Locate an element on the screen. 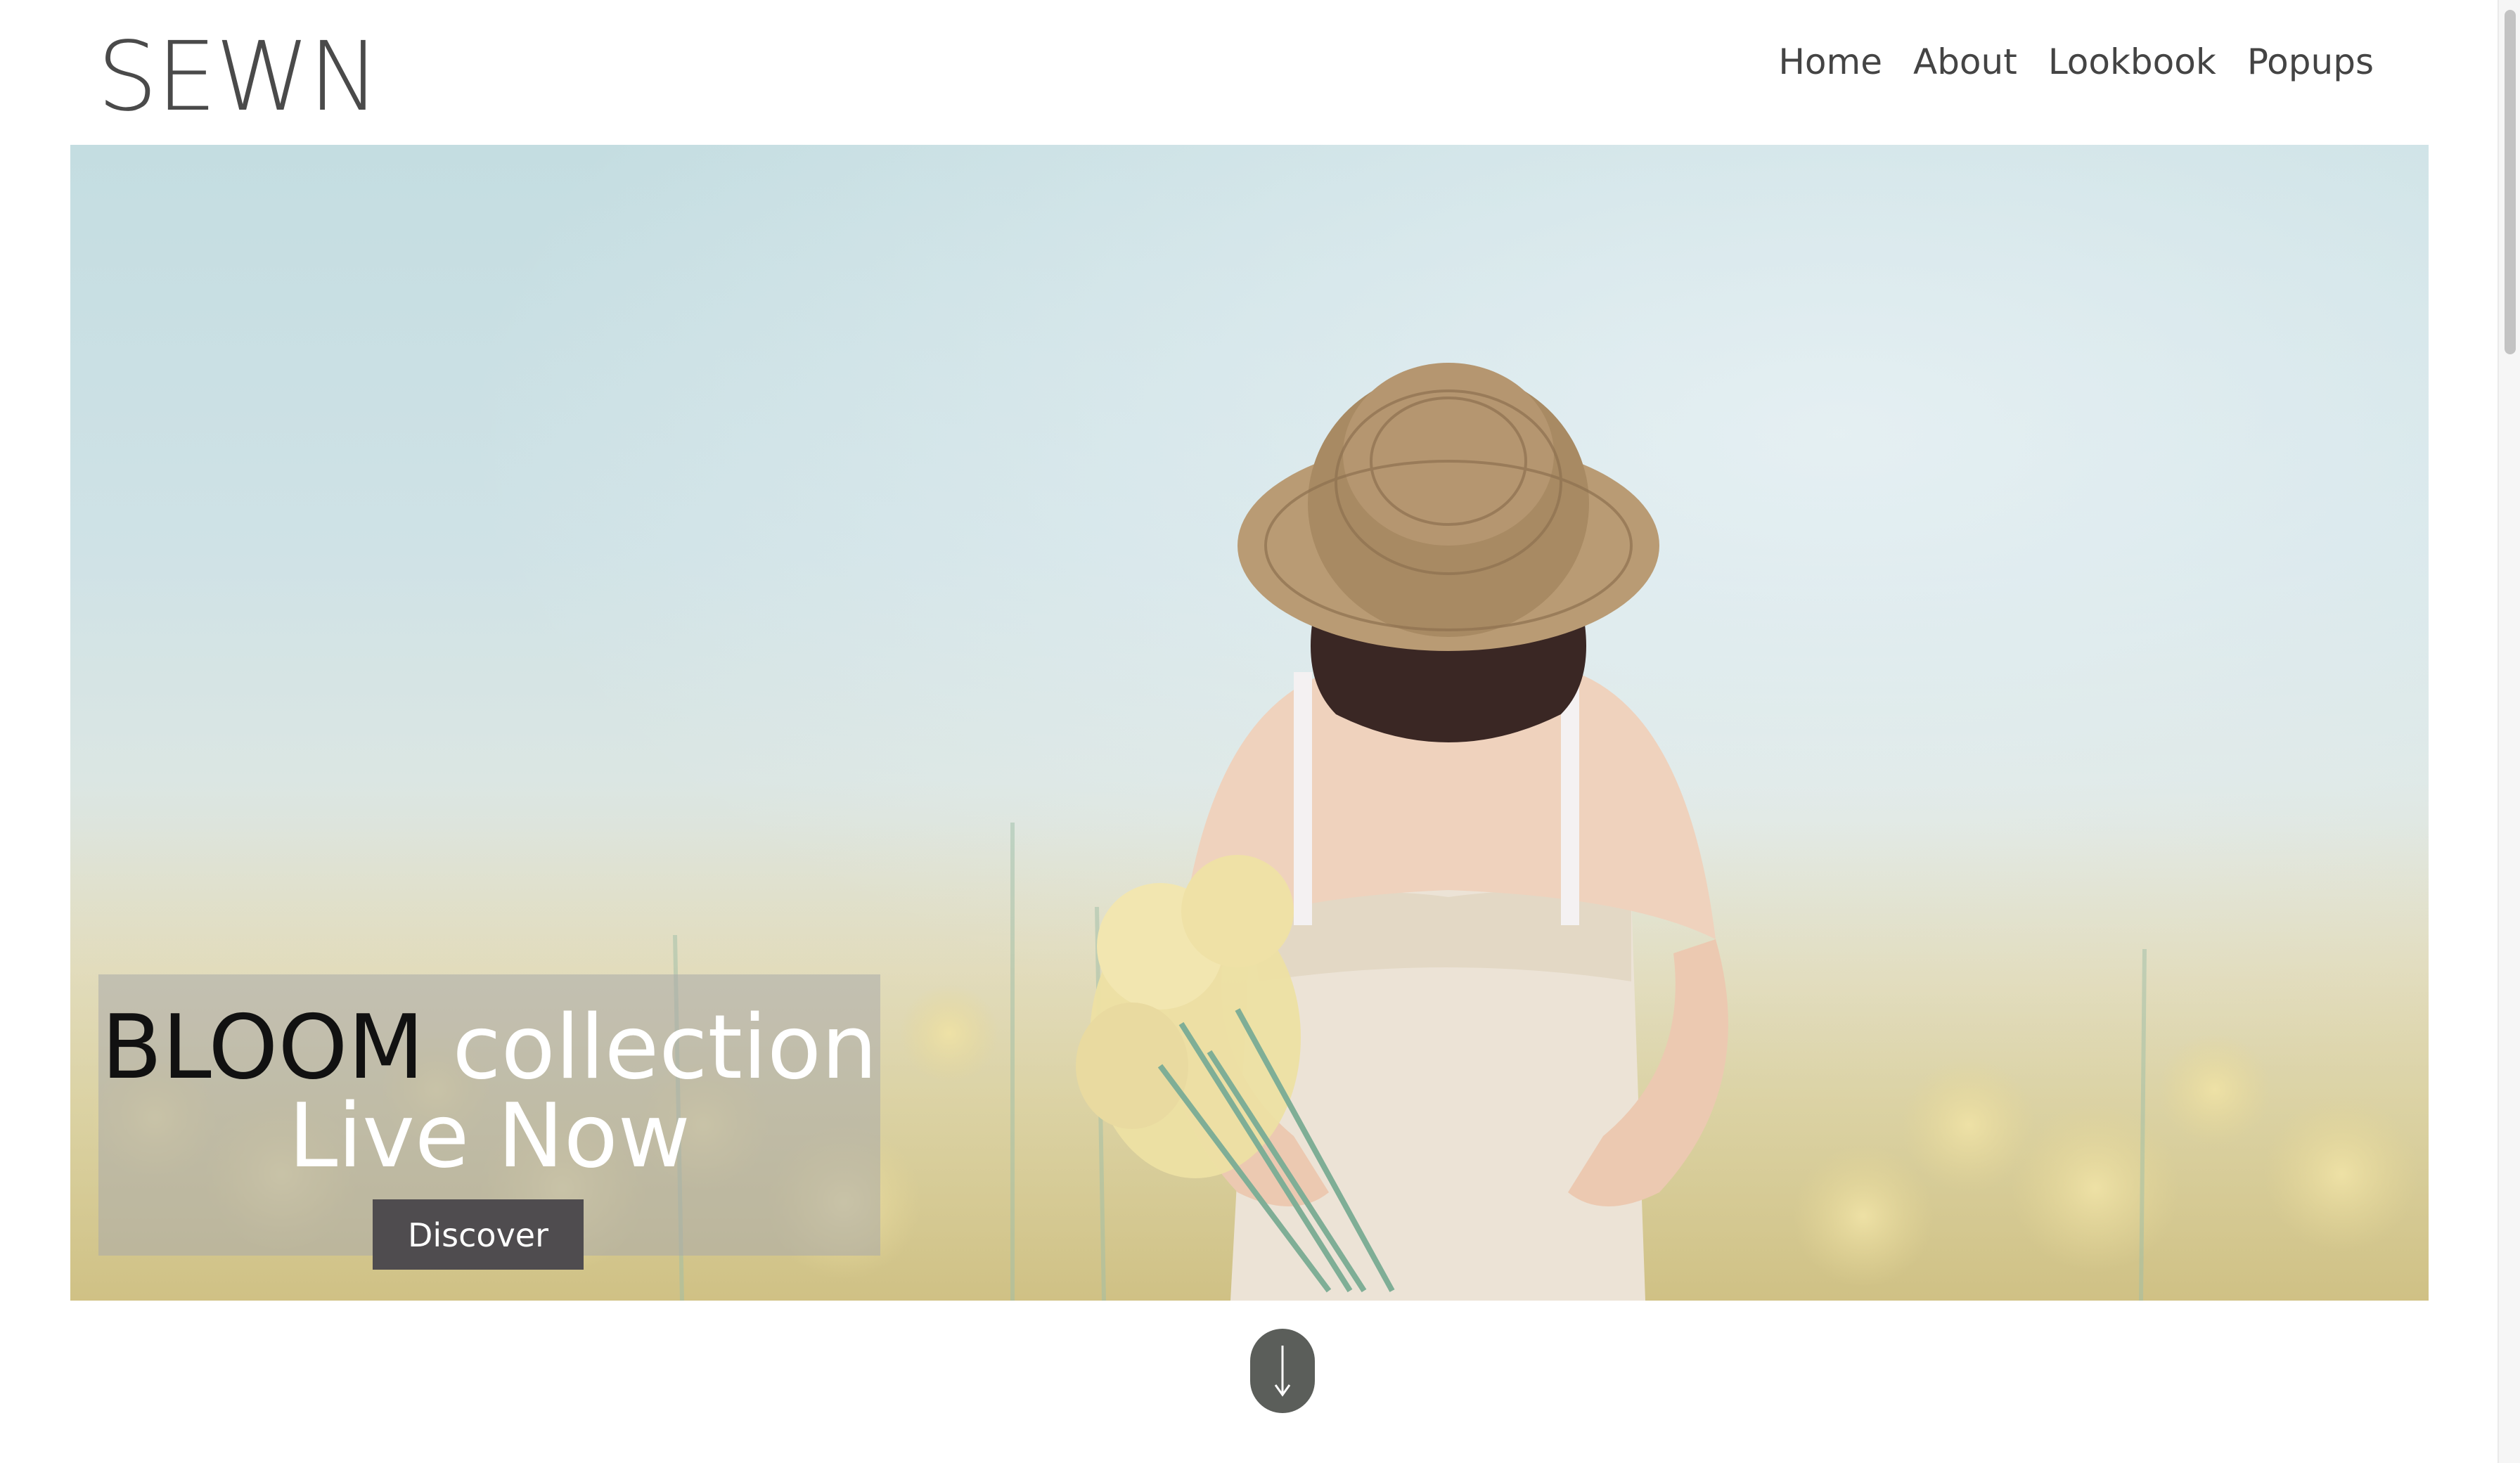 Image resolution: width=2520 pixels, height=1463 pixels. scroll-down-button is located at coordinates (1282, 1371).